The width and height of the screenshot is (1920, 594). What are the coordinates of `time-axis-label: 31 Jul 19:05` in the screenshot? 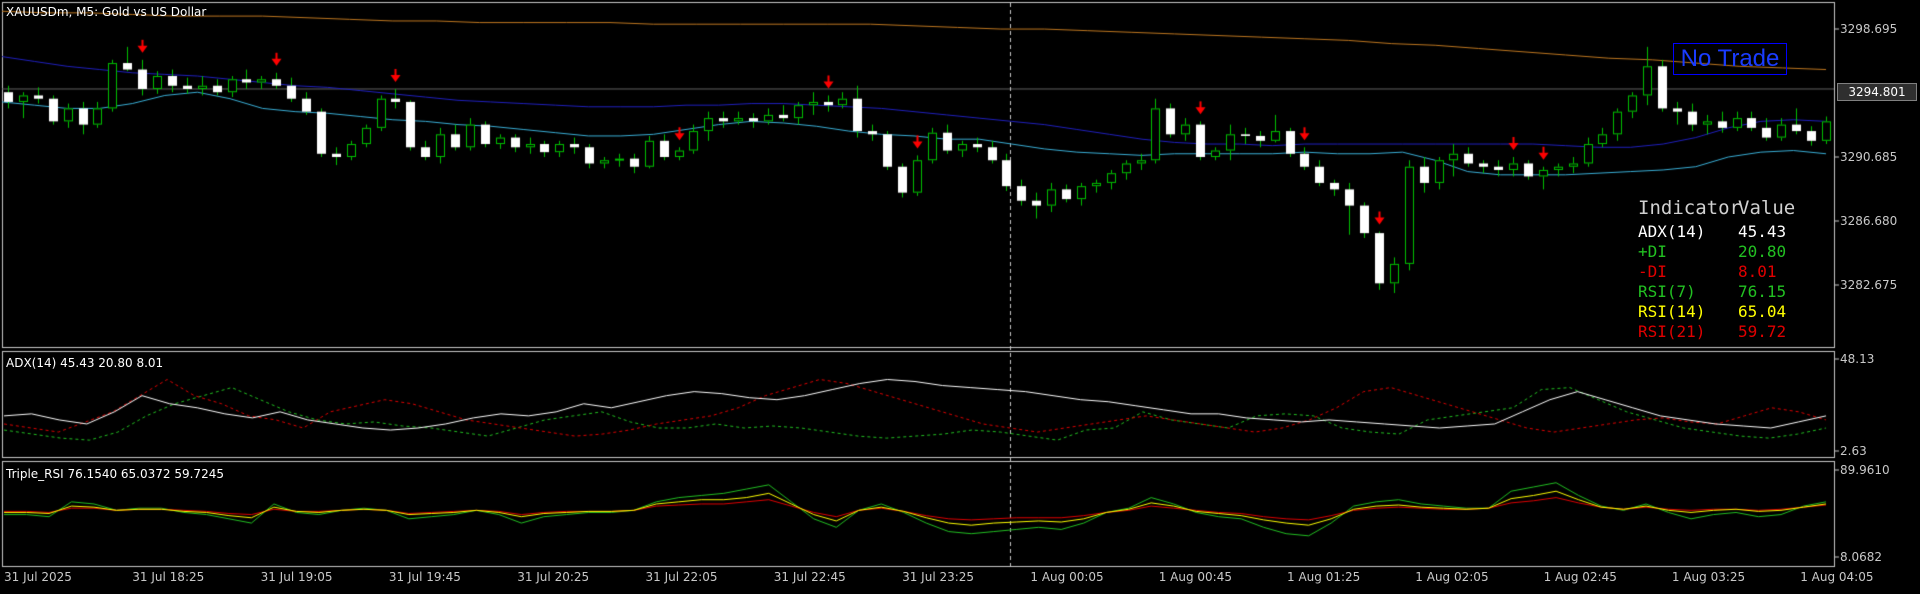 It's located at (296, 577).